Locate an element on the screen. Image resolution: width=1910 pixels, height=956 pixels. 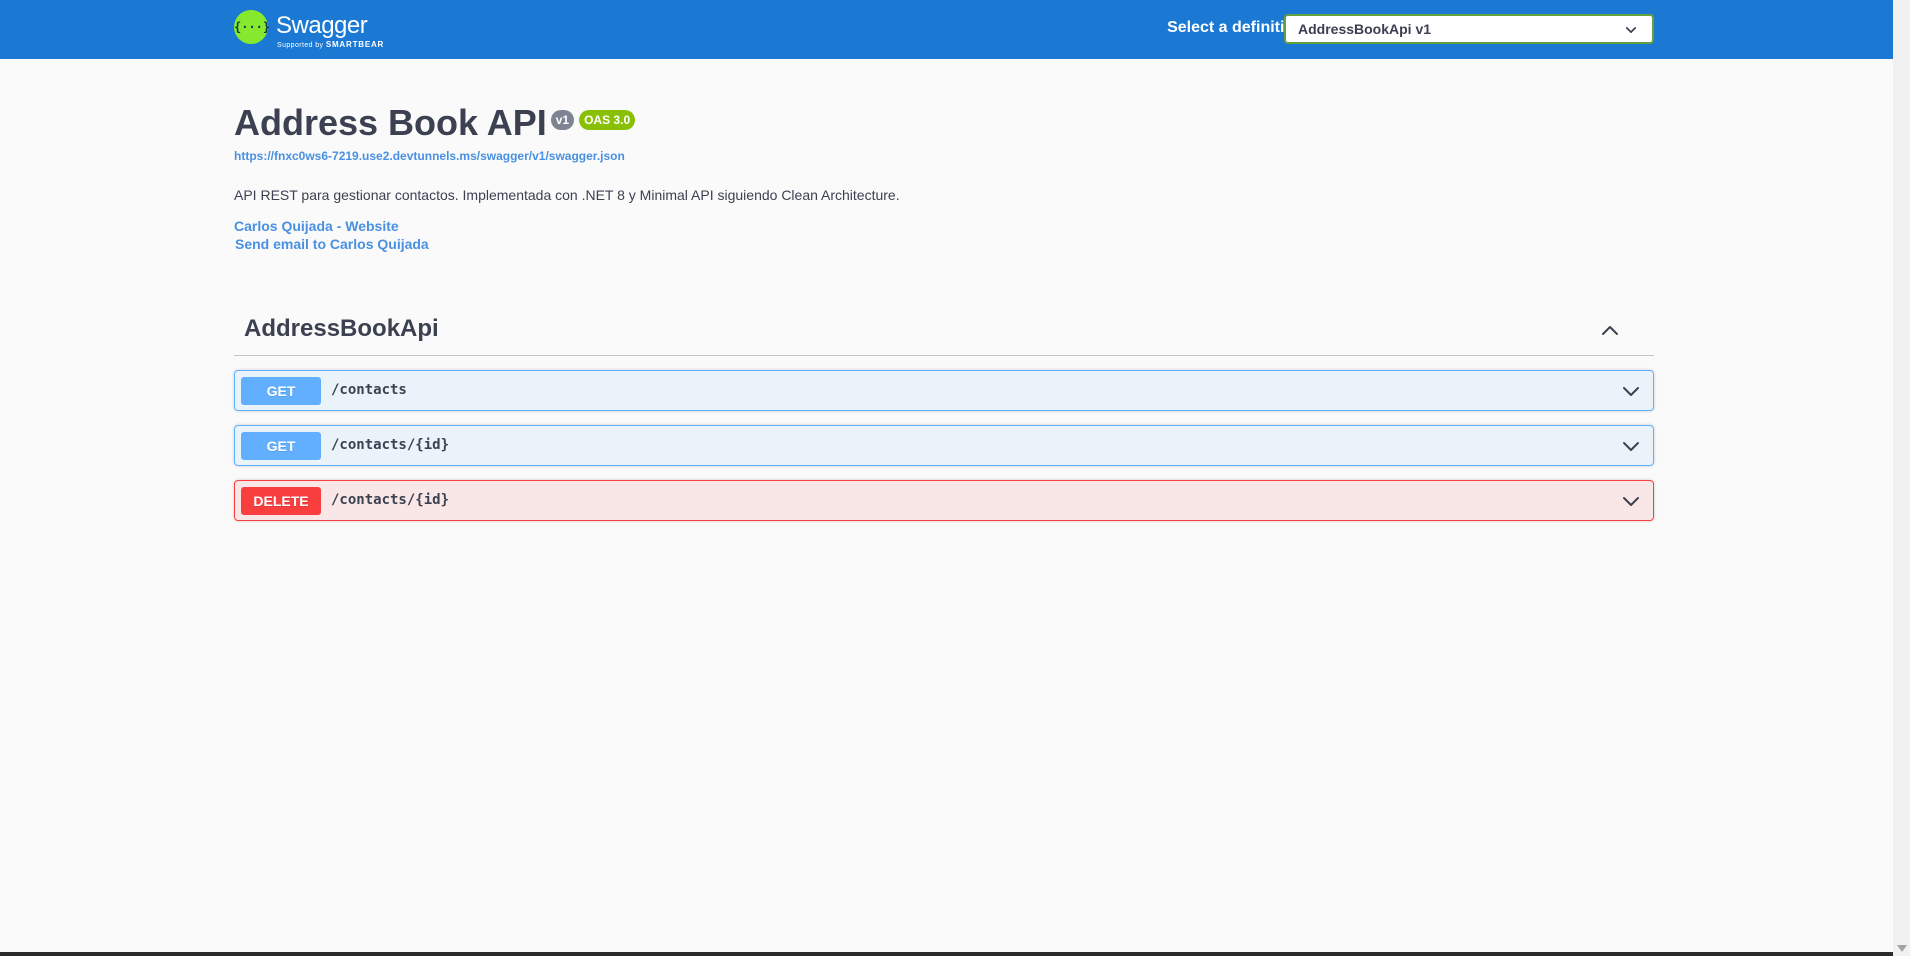
logo-subtitle: Supported by SMARTBEAR is located at coordinates (330, 44).